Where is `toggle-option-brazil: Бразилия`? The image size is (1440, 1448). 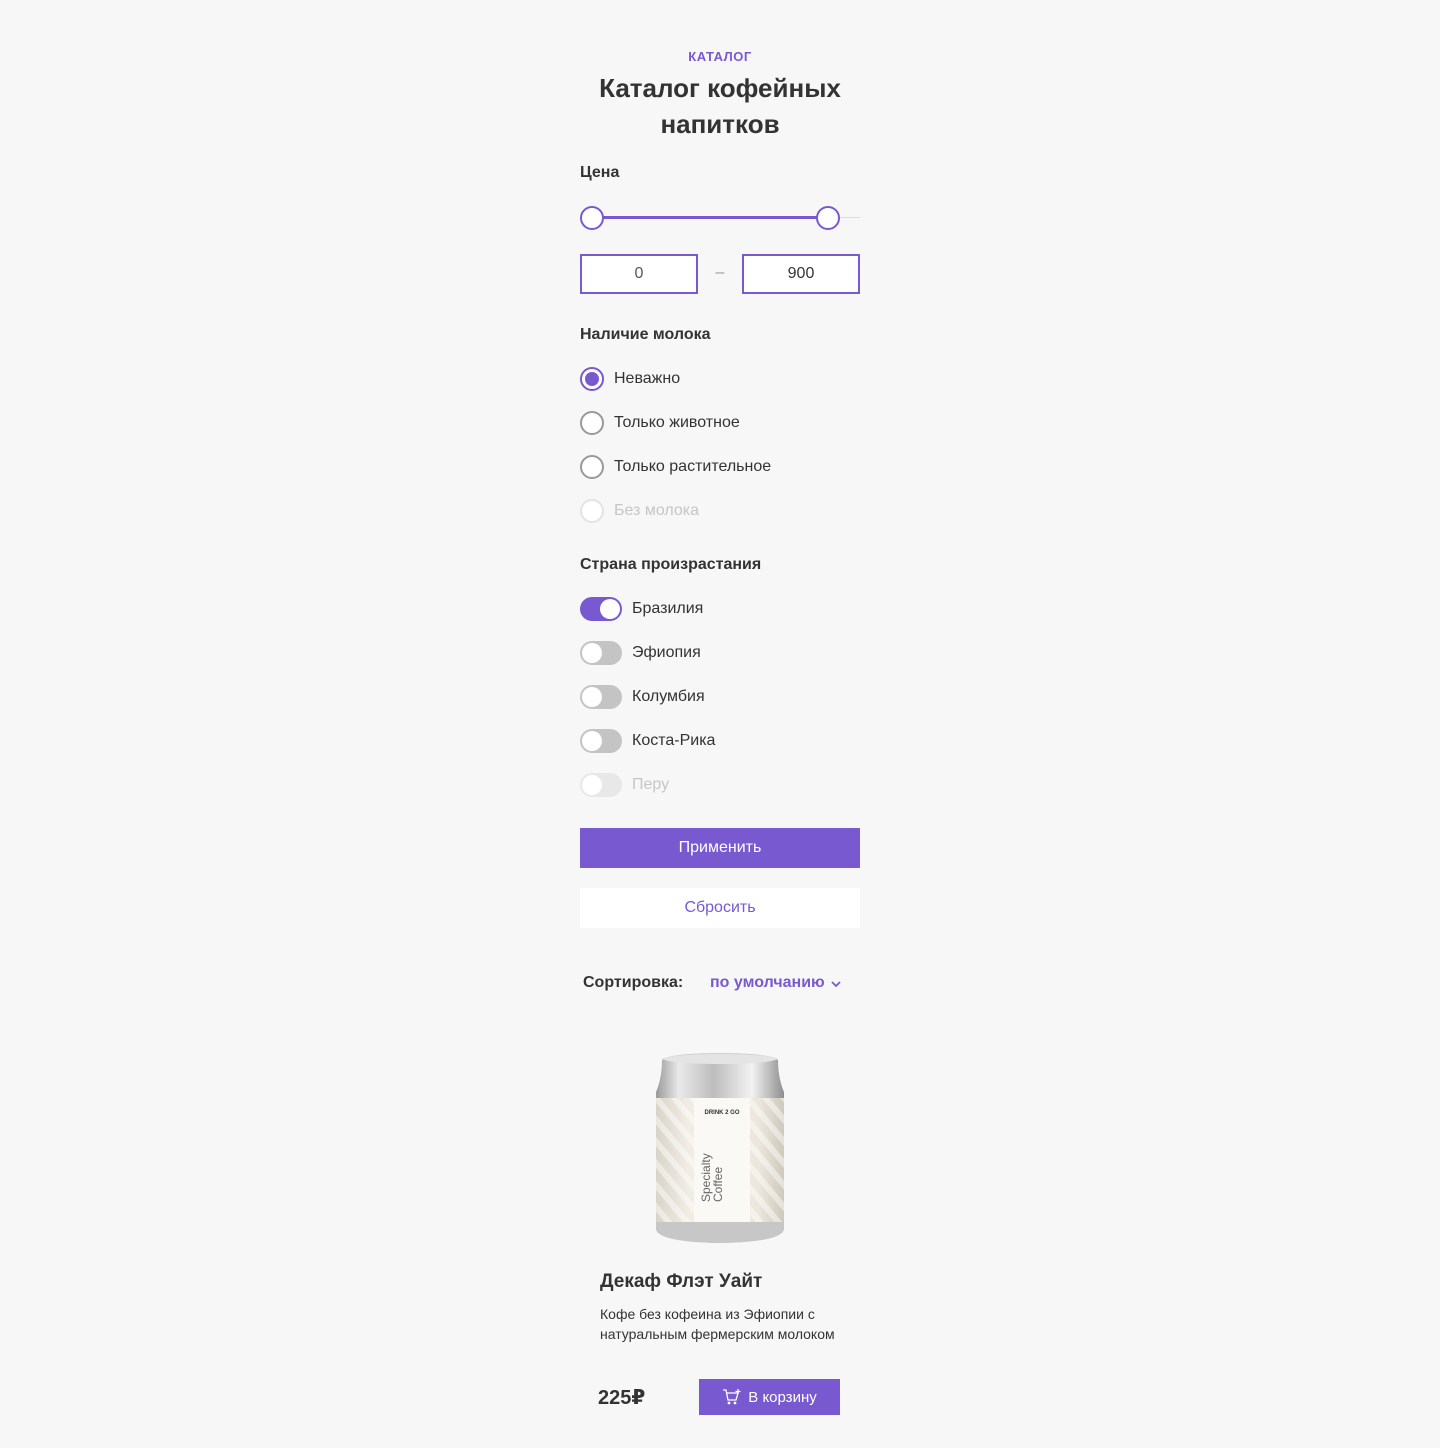 toggle-option-brazil: Бразилия is located at coordinates (641, 609).